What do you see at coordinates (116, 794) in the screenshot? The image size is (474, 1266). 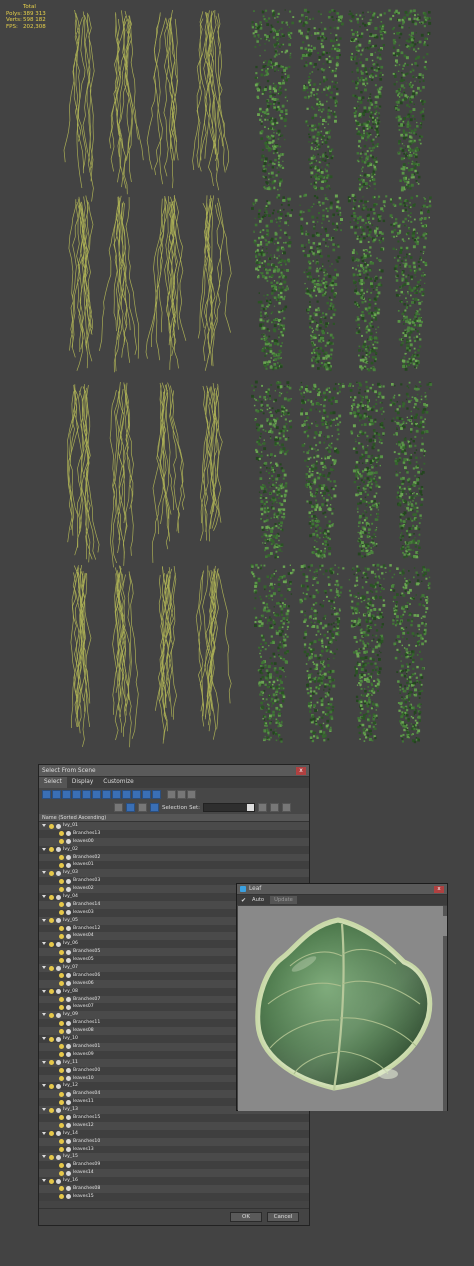 I see `xref-filter-icon` at bounding box center [116, 794].